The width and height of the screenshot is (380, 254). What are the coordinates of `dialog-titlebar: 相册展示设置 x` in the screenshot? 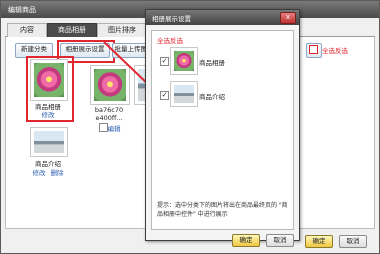 It's located at (222, 17).